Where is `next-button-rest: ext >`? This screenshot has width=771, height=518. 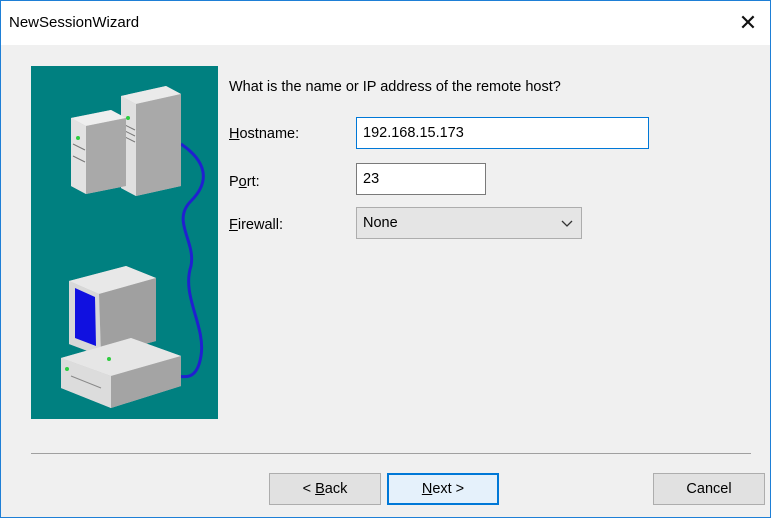 next-button-rest: ext > is located at coordinates (448, 489).